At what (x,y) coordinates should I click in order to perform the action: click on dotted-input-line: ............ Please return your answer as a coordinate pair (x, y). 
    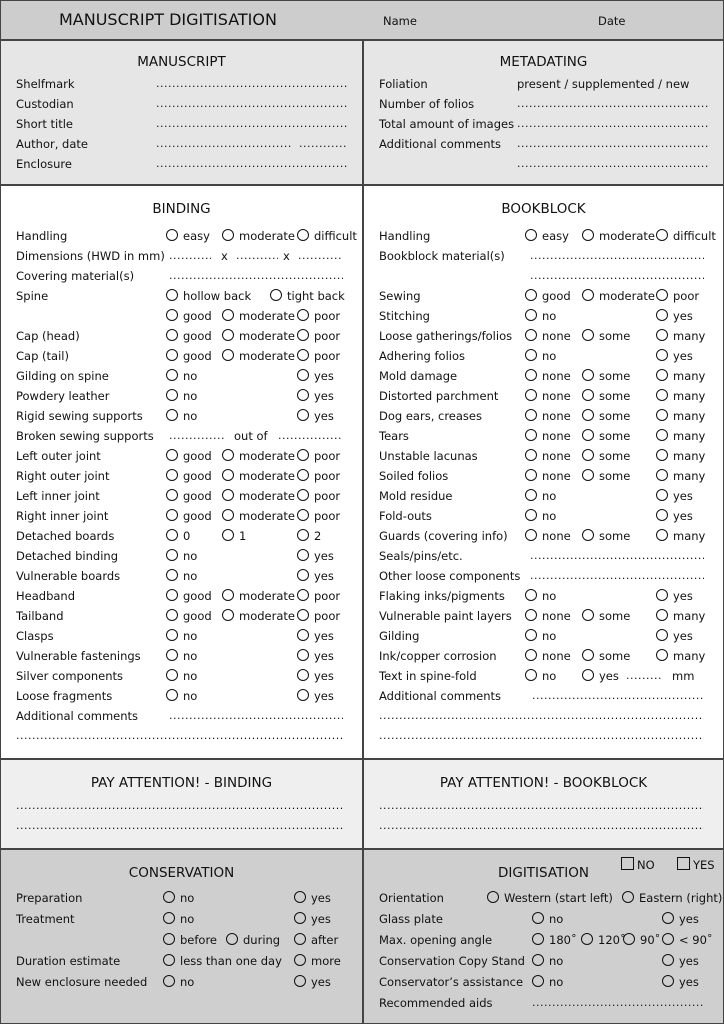
    Looking at the image, I should click on (190, 255).